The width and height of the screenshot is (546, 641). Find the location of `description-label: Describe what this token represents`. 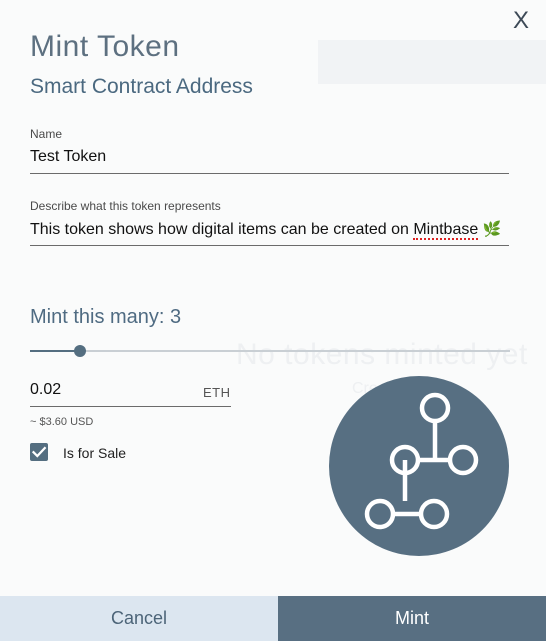

description-label: Describe what this token represents is located at coordinates (125, 206).